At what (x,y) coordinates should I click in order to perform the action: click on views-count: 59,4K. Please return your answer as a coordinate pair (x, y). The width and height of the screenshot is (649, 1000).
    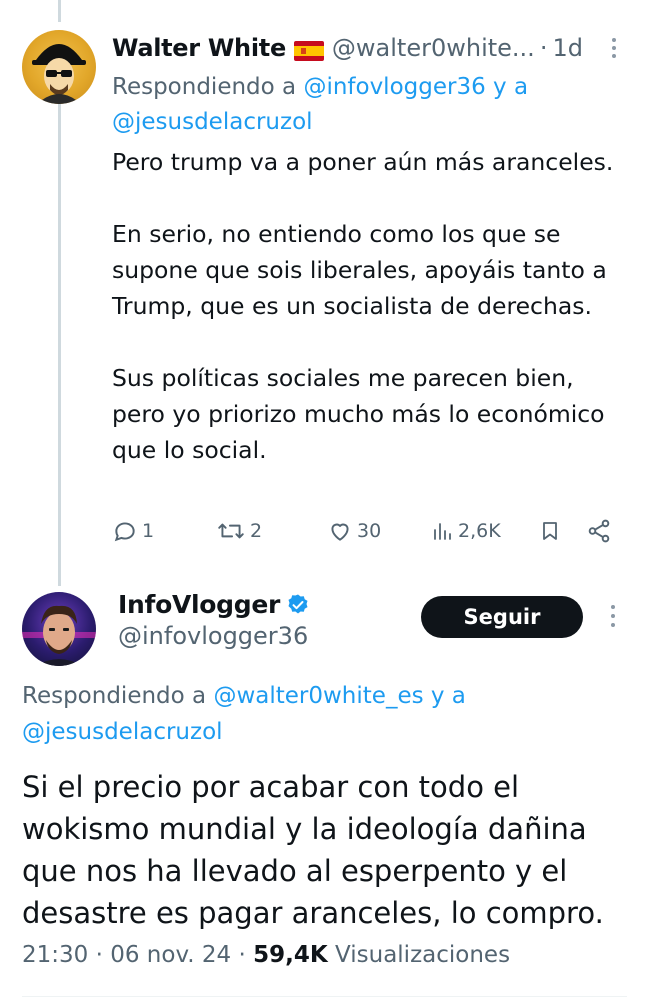
    Looking at the image, I should click on (290, 955).